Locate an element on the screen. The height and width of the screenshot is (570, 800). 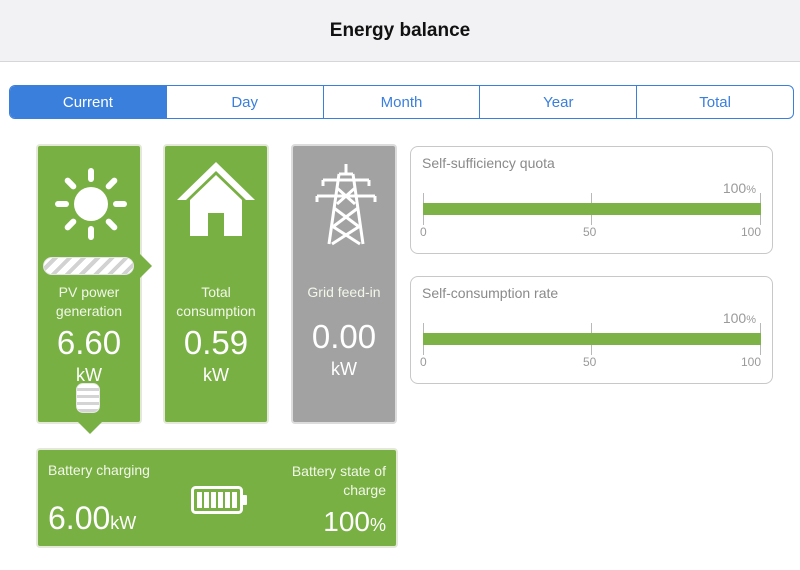
sun-icon is located at coordinates (91, 204).